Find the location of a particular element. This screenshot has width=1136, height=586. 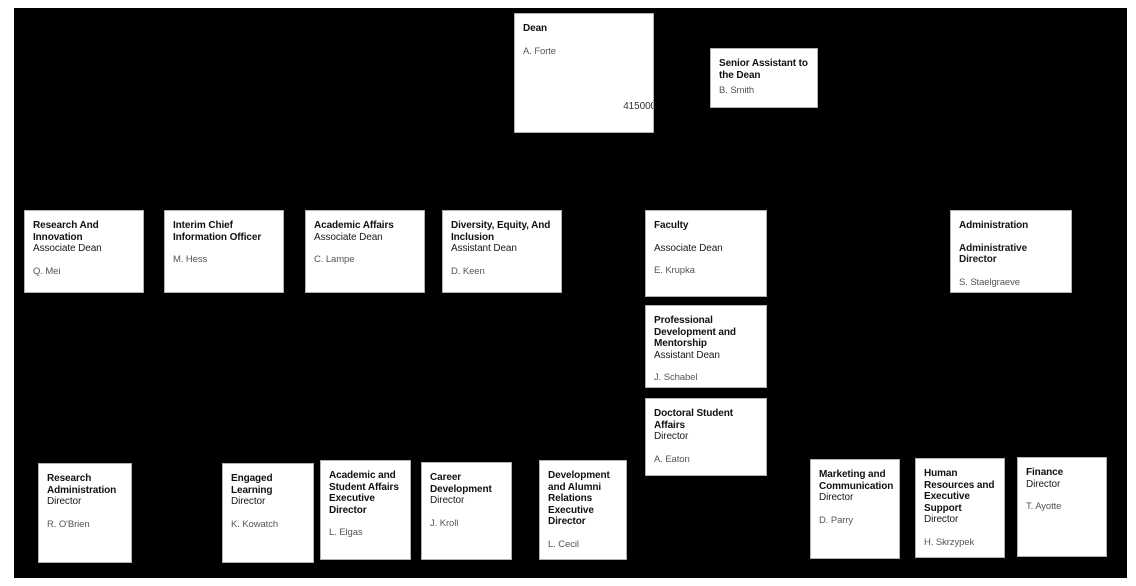

org-node-engaged-learning: Engaged Learning Director K. Kowatch is located at coordinates (268, 513).